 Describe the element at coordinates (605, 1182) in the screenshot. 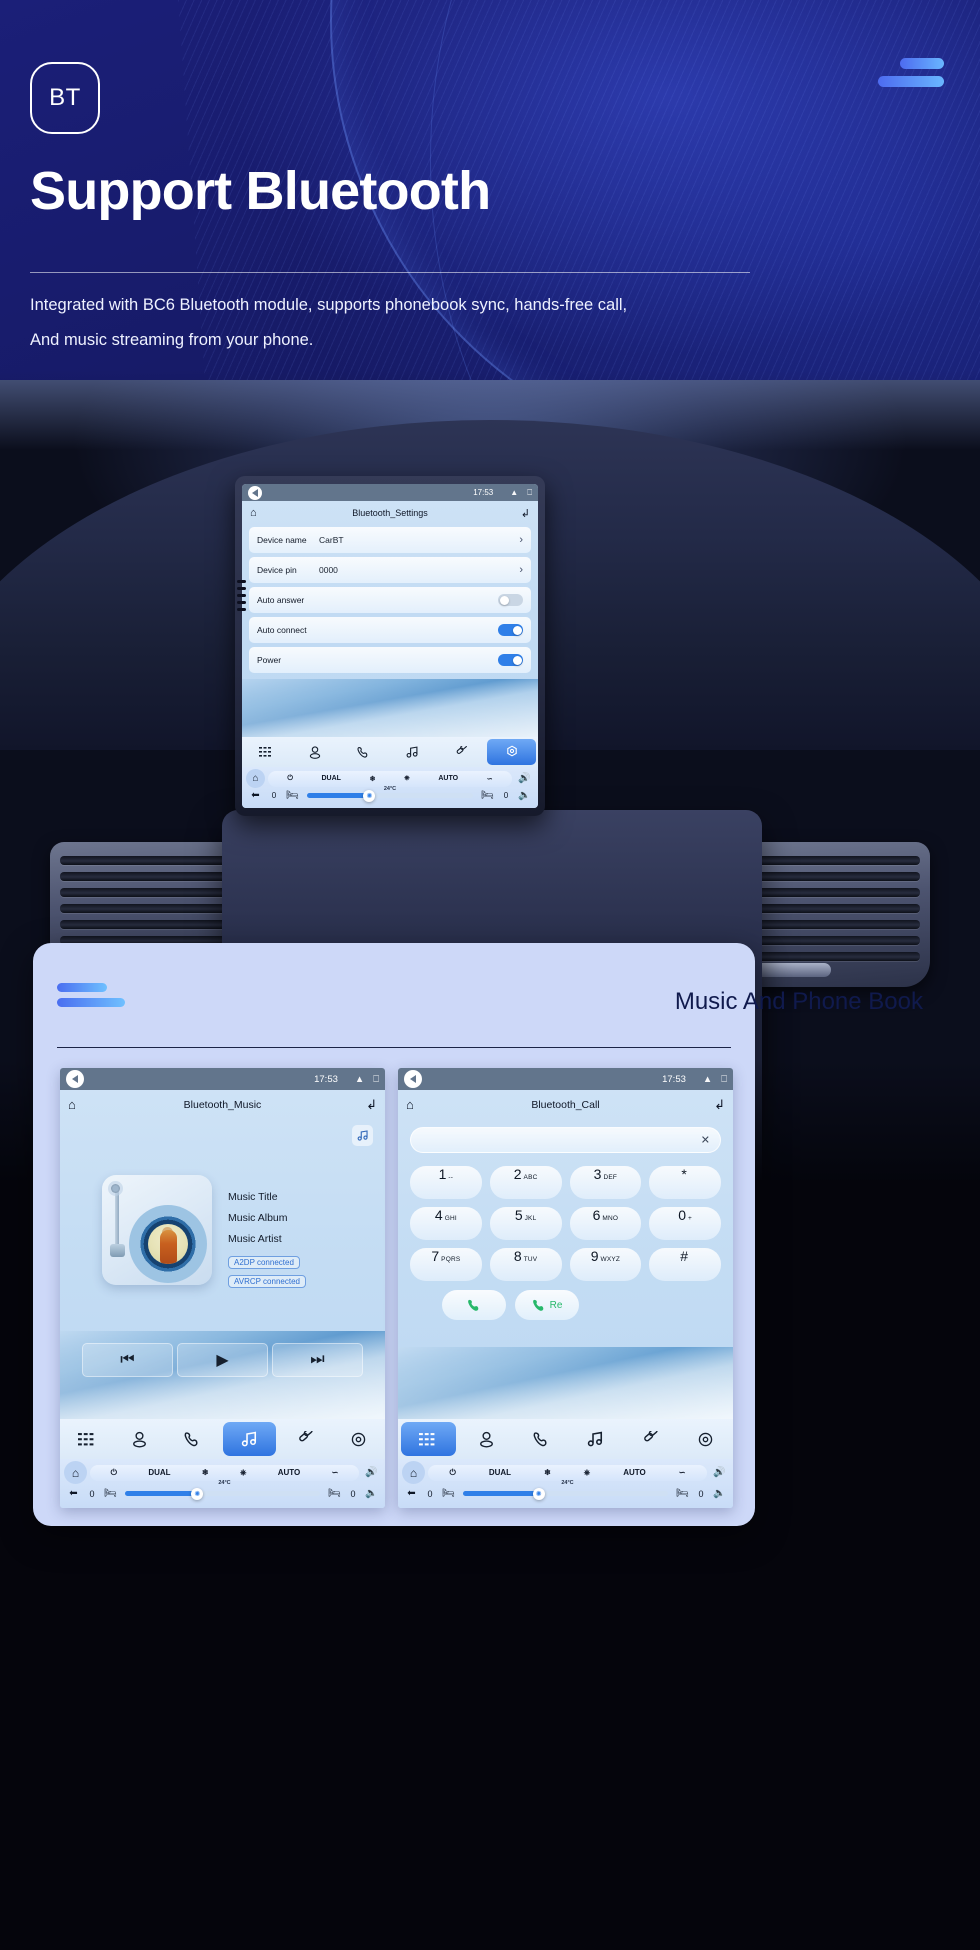

I see `key-3: 3 DEF` at that location.